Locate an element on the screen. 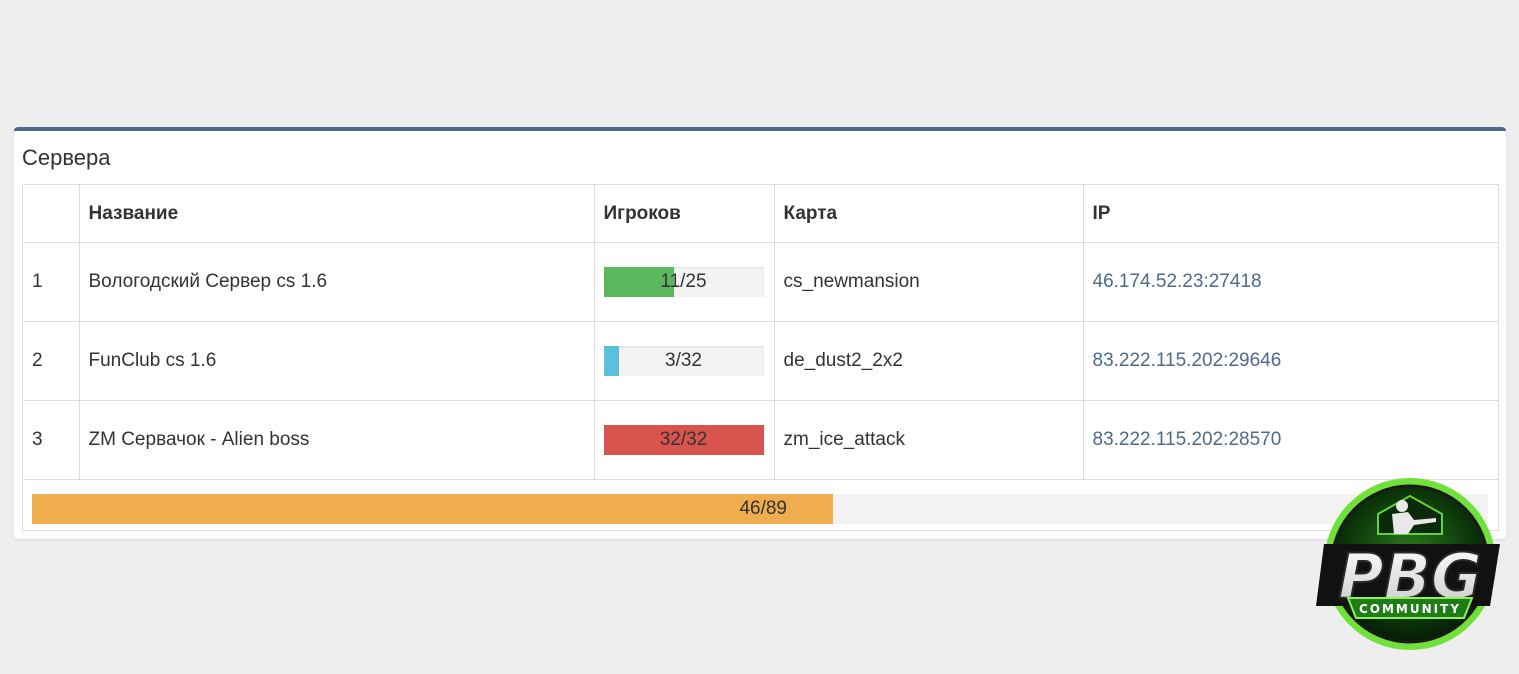 The height and width of the screenshot is (674, 1519). table-header-row: Название Игроков Карта IP is located at coordinates (760, 214).